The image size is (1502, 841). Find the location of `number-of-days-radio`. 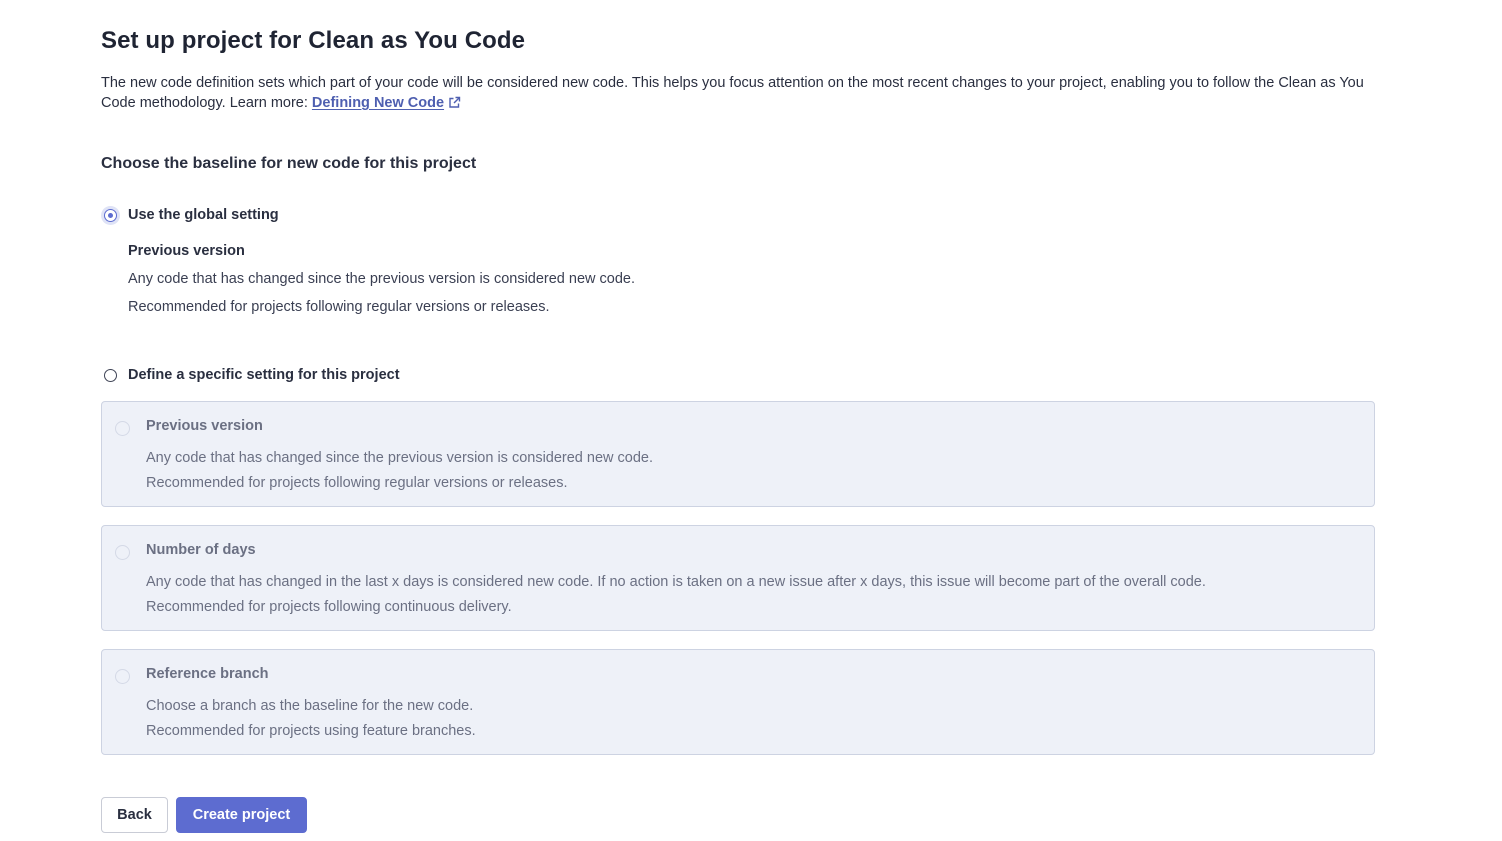

number-of-days-radio is located at coordinates (122, 552).